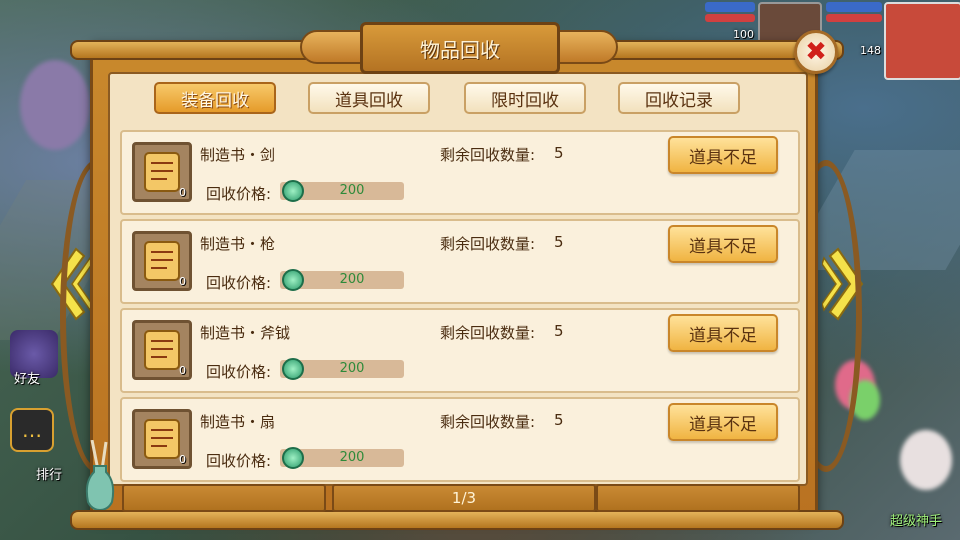 This screenshot has width=960, height=540. I want to click on item-name: 制造书・剑, so click(238, 155).